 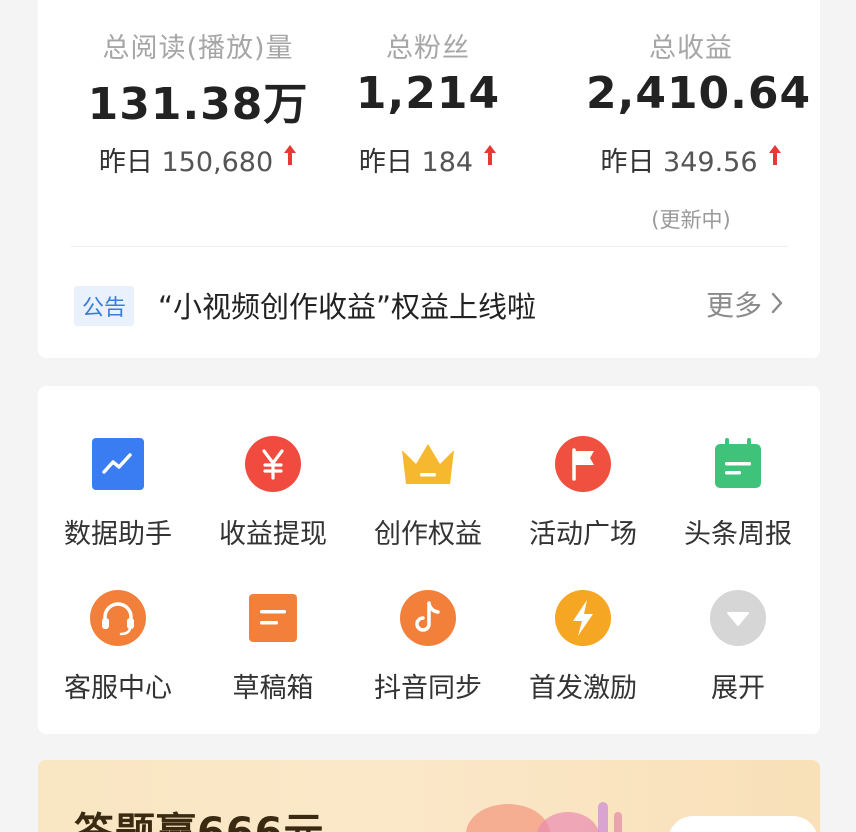 What do you see at coordinates (710, 162) in the screenshot?
I see `income-yesterday-value: 349.56` at bounding box center [710, 162].